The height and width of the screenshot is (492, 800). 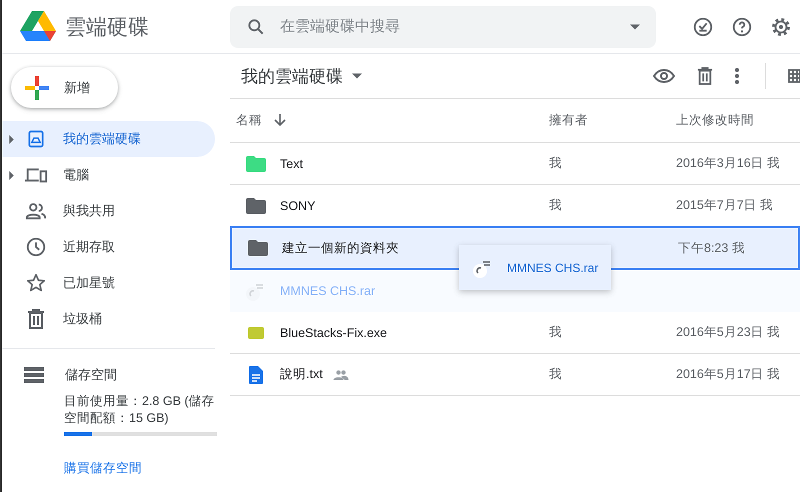 I want to click on modified-cell-text: 下午8:23 我, so click(x=712, y=248).